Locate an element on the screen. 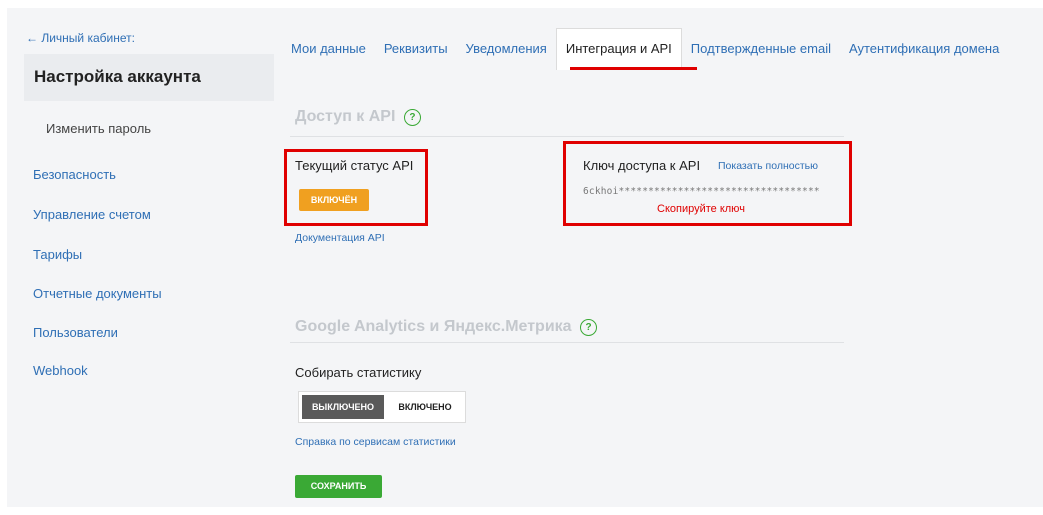 The image size is (1043, 515). sidebar-title: Настройка аккаунта is located at coordinates (117, 76).